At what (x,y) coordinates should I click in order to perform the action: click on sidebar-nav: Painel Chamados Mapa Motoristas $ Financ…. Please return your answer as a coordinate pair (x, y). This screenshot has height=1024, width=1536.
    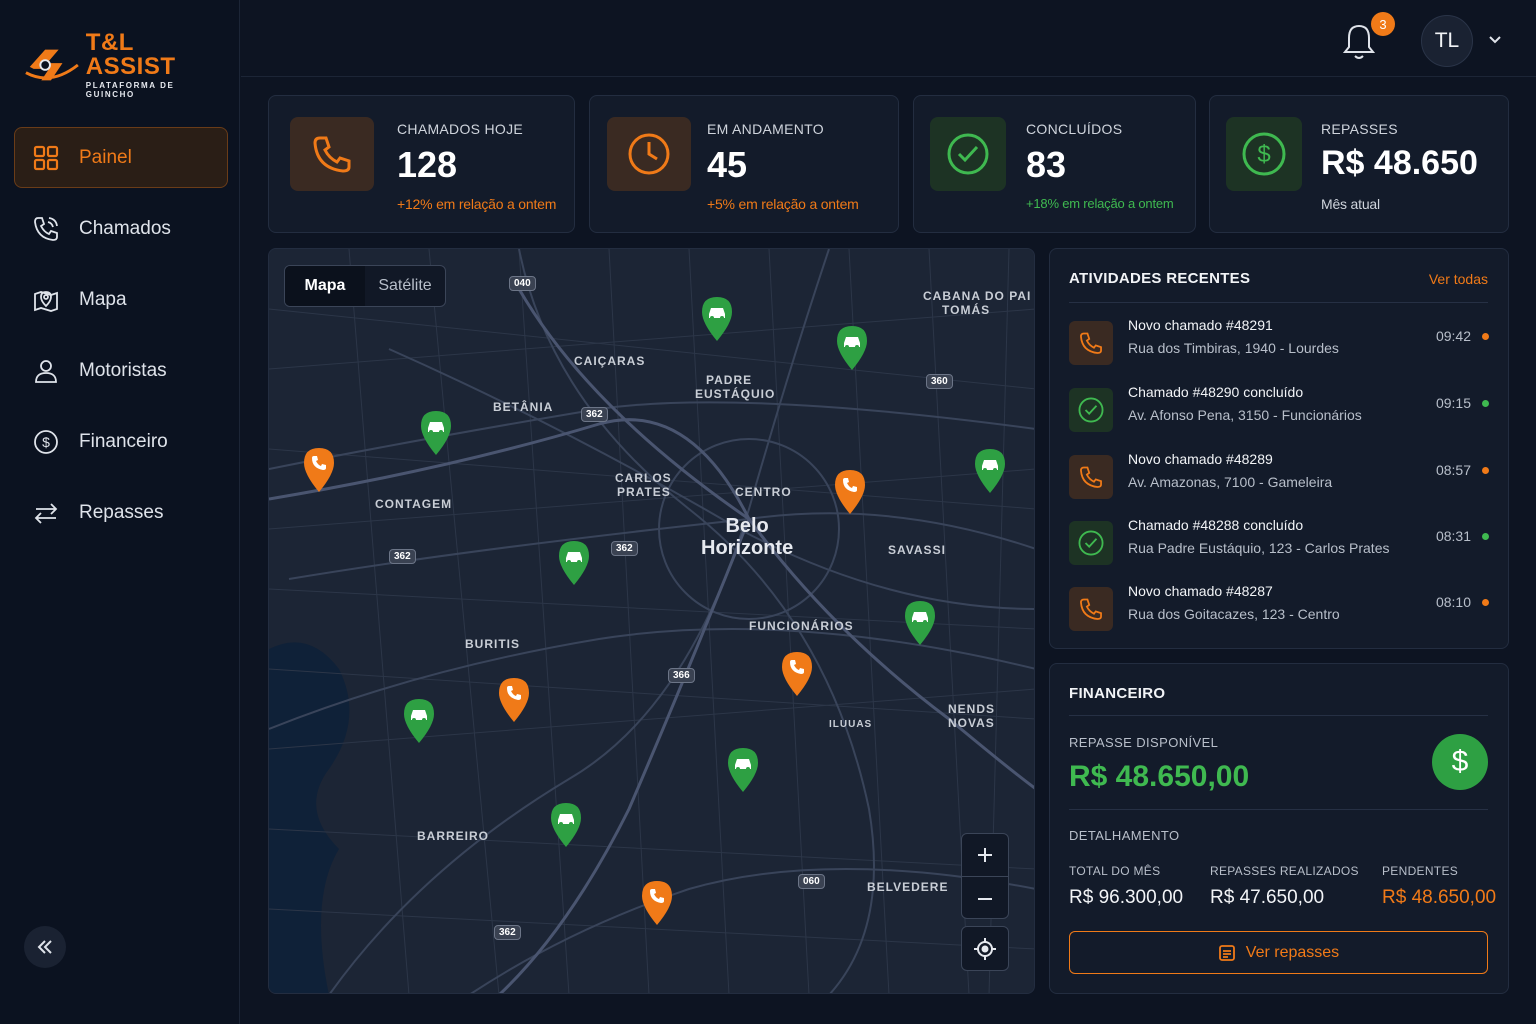
    Looking at the image, I should click on (121, 340).